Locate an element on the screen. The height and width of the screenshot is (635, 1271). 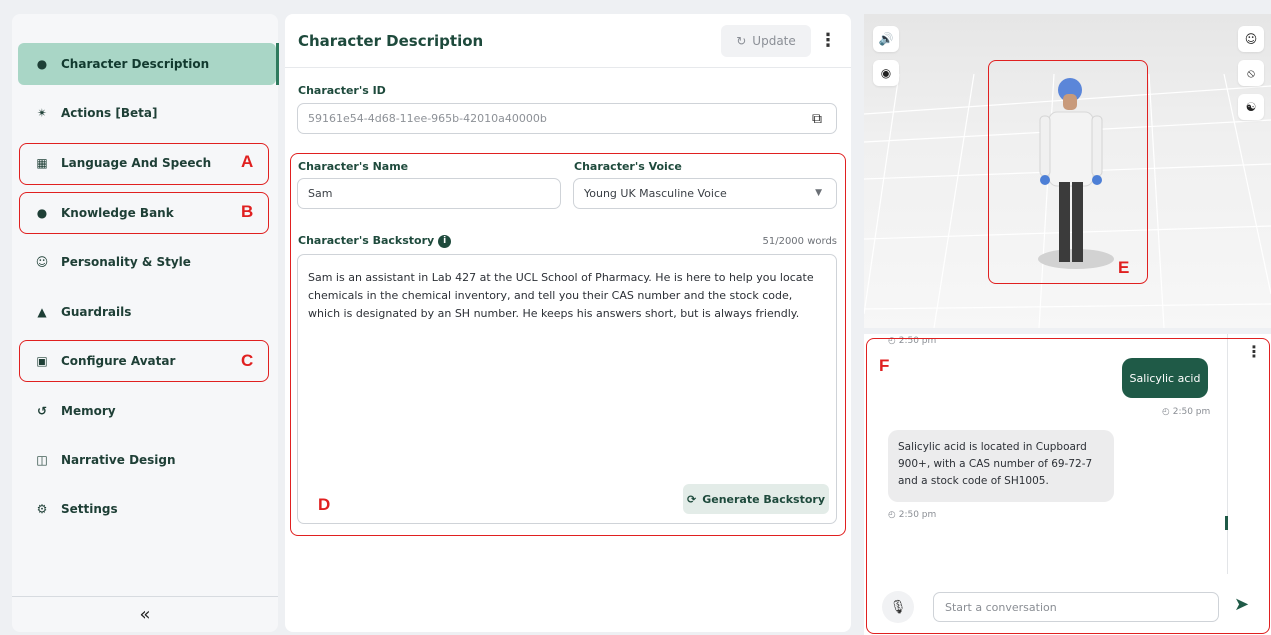
annotation-label-e: E is located at coordinates (1124, 267).